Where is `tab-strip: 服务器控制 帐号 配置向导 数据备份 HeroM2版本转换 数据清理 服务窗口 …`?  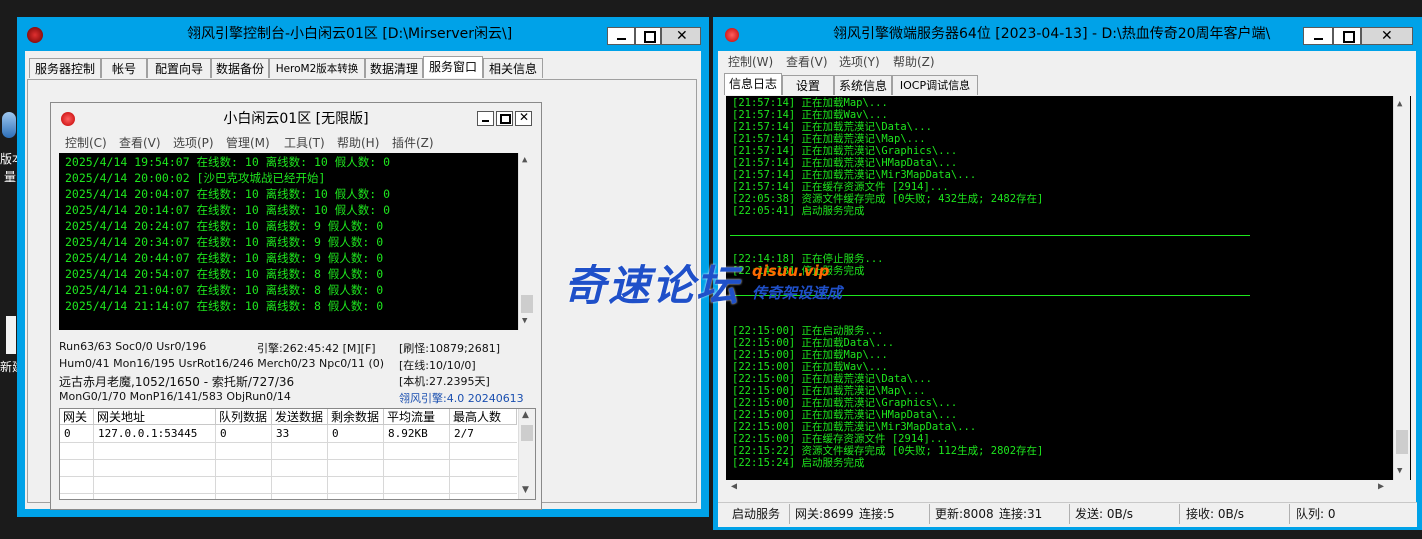 tab-strip: 服务器控制 帐号 配置向导 数据备份 HeroM2版本转换 数据清理 服务窗口 … is located at coordinates (294, 68).